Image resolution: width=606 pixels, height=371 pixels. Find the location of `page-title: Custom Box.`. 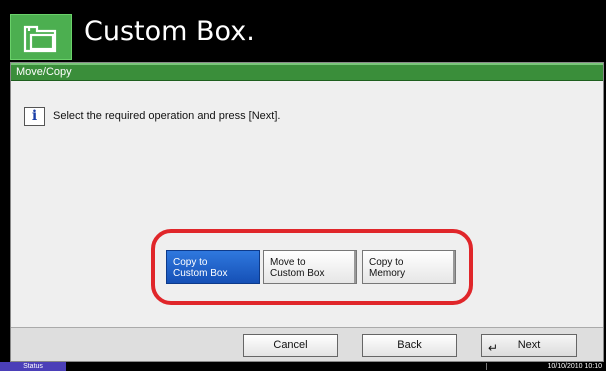

page-title: Custom Box. is located at coordinates (169, 31).